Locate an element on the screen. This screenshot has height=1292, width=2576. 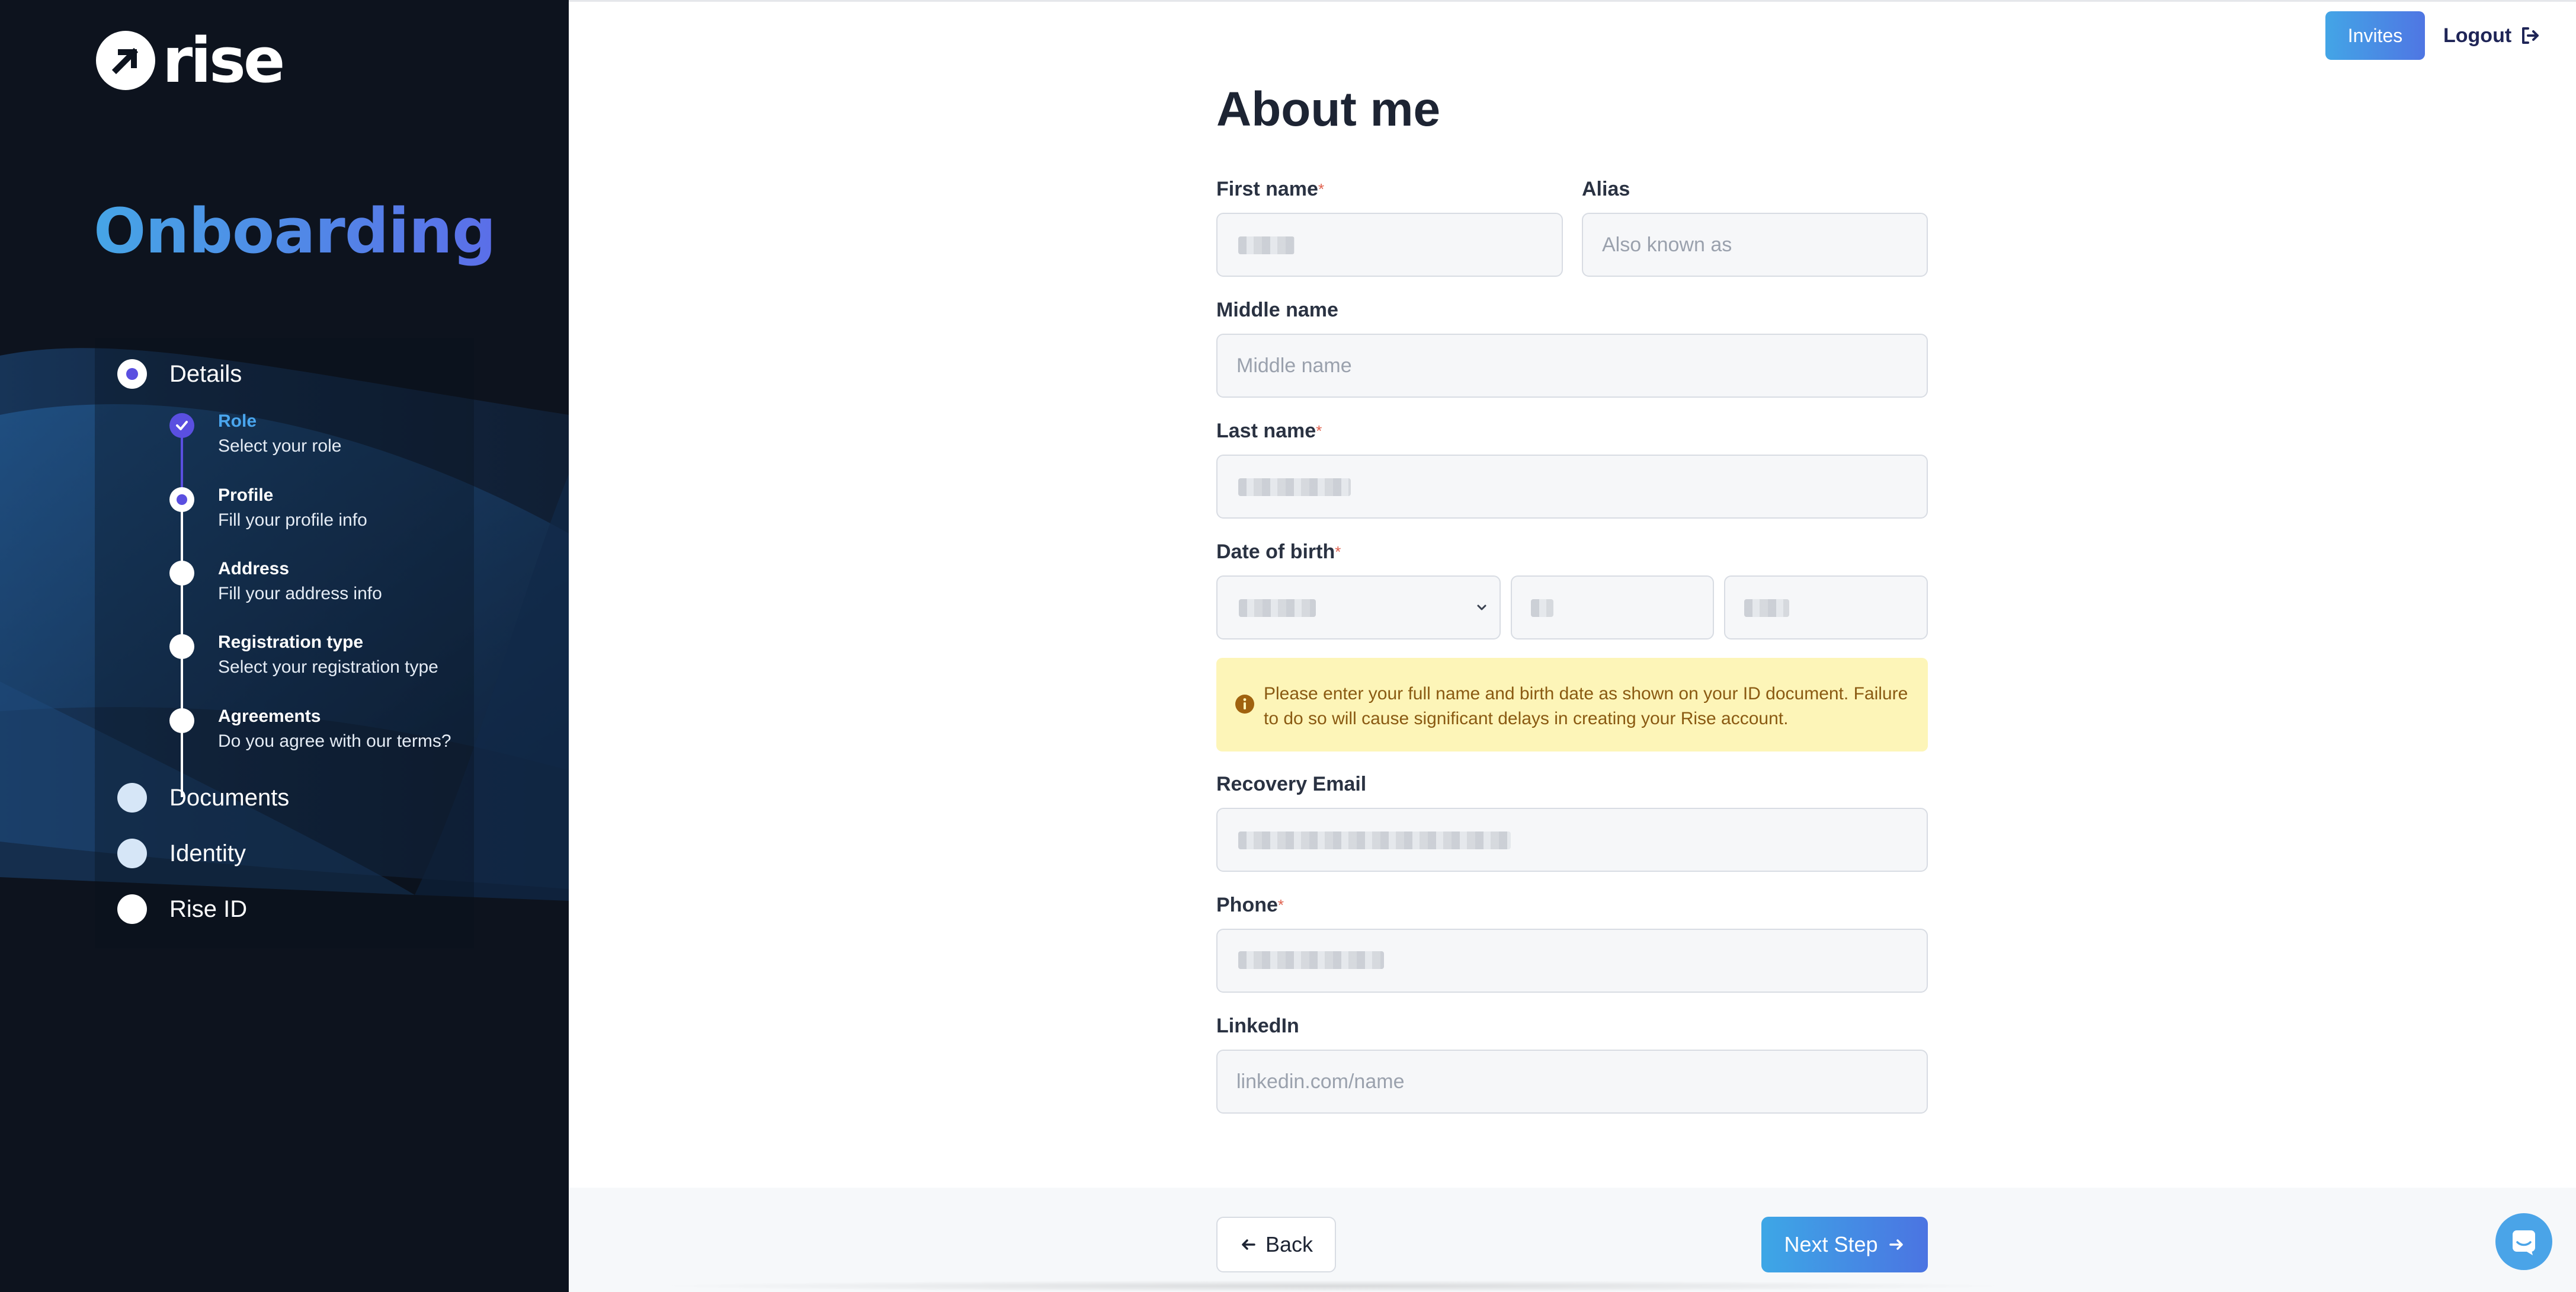
first-name-label-text: First name is located at coordinates (1267, 189).